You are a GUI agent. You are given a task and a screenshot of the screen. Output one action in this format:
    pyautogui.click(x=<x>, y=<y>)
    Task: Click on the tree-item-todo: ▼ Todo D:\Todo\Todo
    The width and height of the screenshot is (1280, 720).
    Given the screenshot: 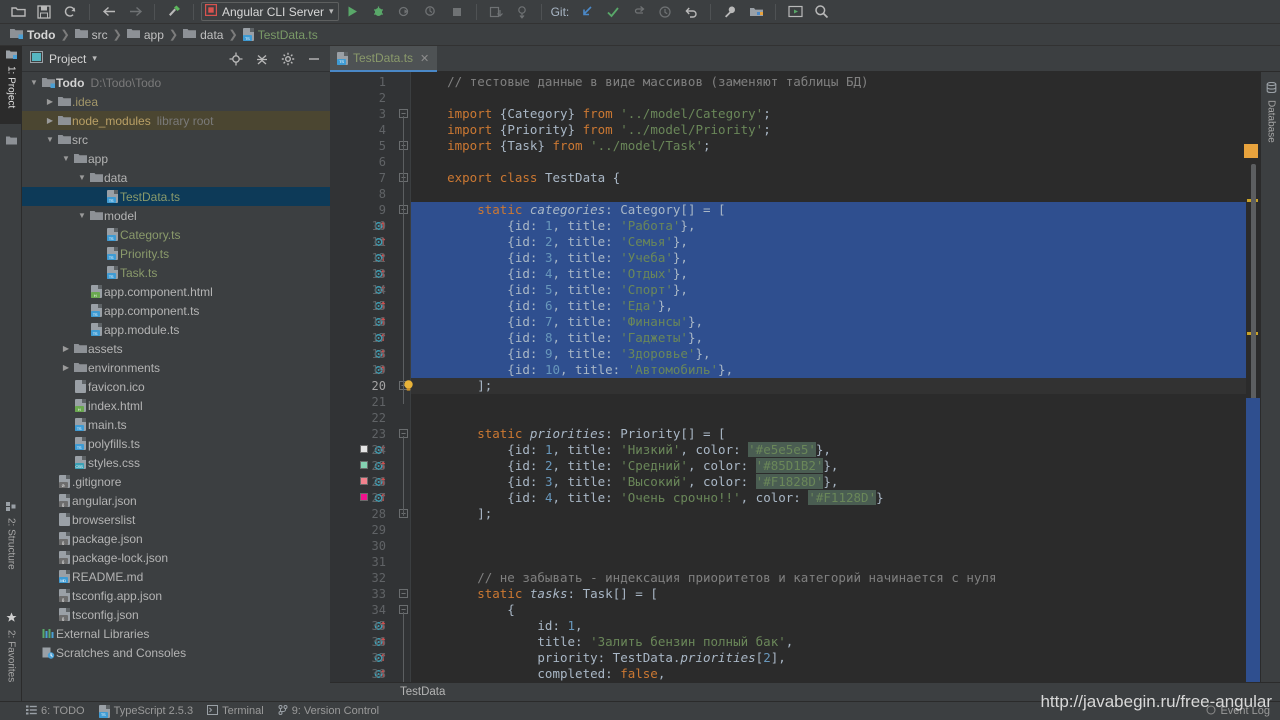 What is the action you would take?
    pyautogui.click(x=176, y=82)
    